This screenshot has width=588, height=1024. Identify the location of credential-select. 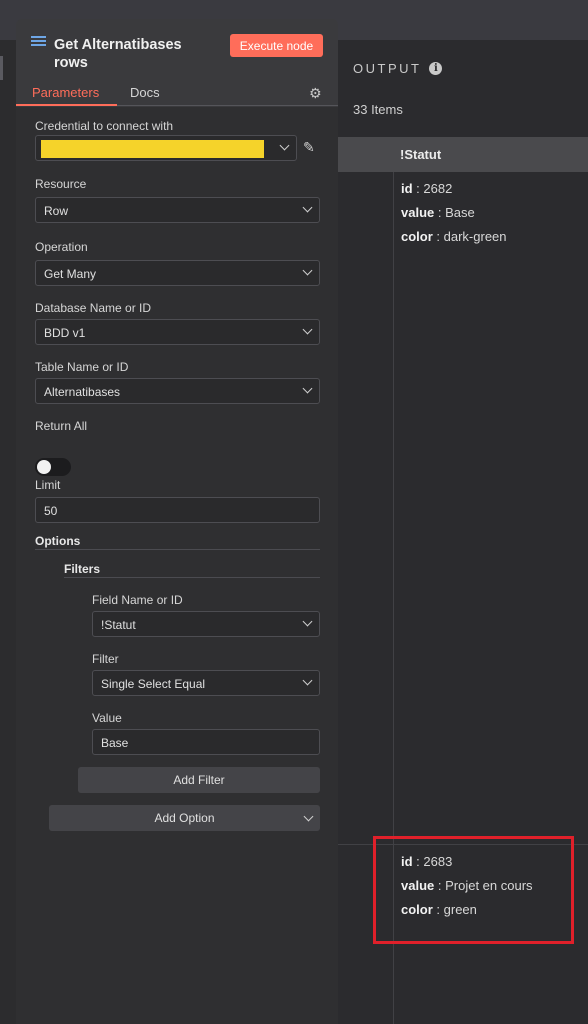
(166, 148).